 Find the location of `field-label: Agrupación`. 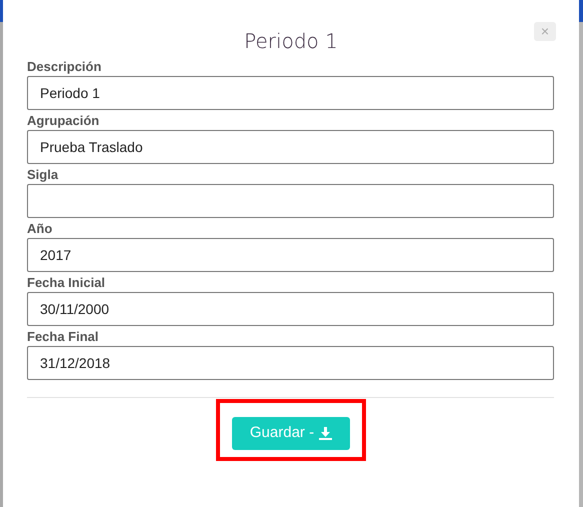

field-label: Agrupación is located at coordinates (63, 120).